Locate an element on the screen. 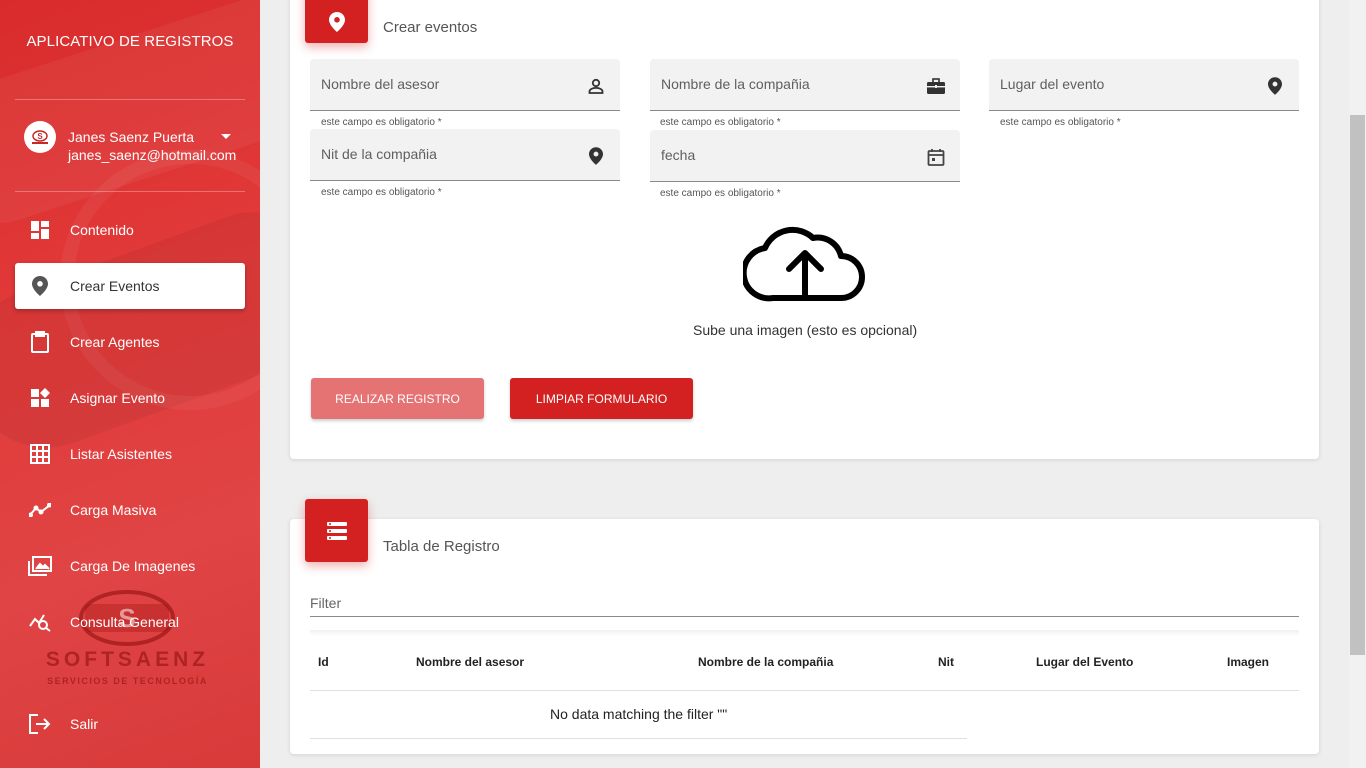 The image size is (1366, 768). field-label: Nombre de la compañia is located at coordinates (735, 84).